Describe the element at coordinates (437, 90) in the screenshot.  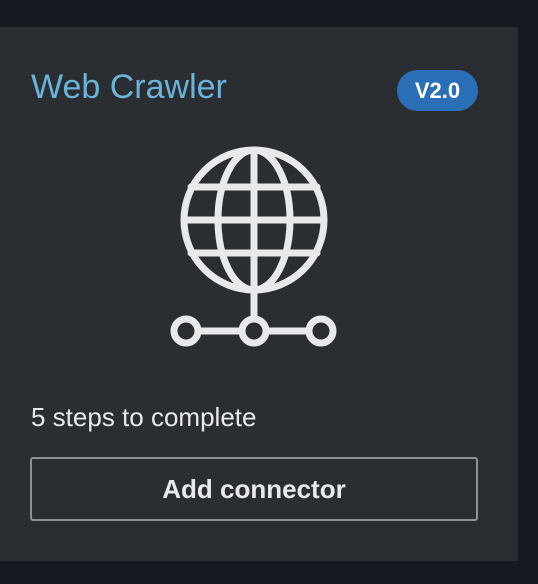
I see `version-badge: V2.0` at that location.